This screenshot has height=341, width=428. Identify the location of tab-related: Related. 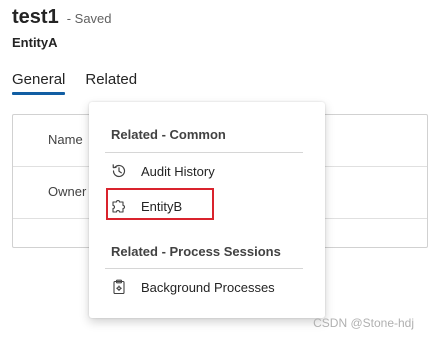
(111, 82).